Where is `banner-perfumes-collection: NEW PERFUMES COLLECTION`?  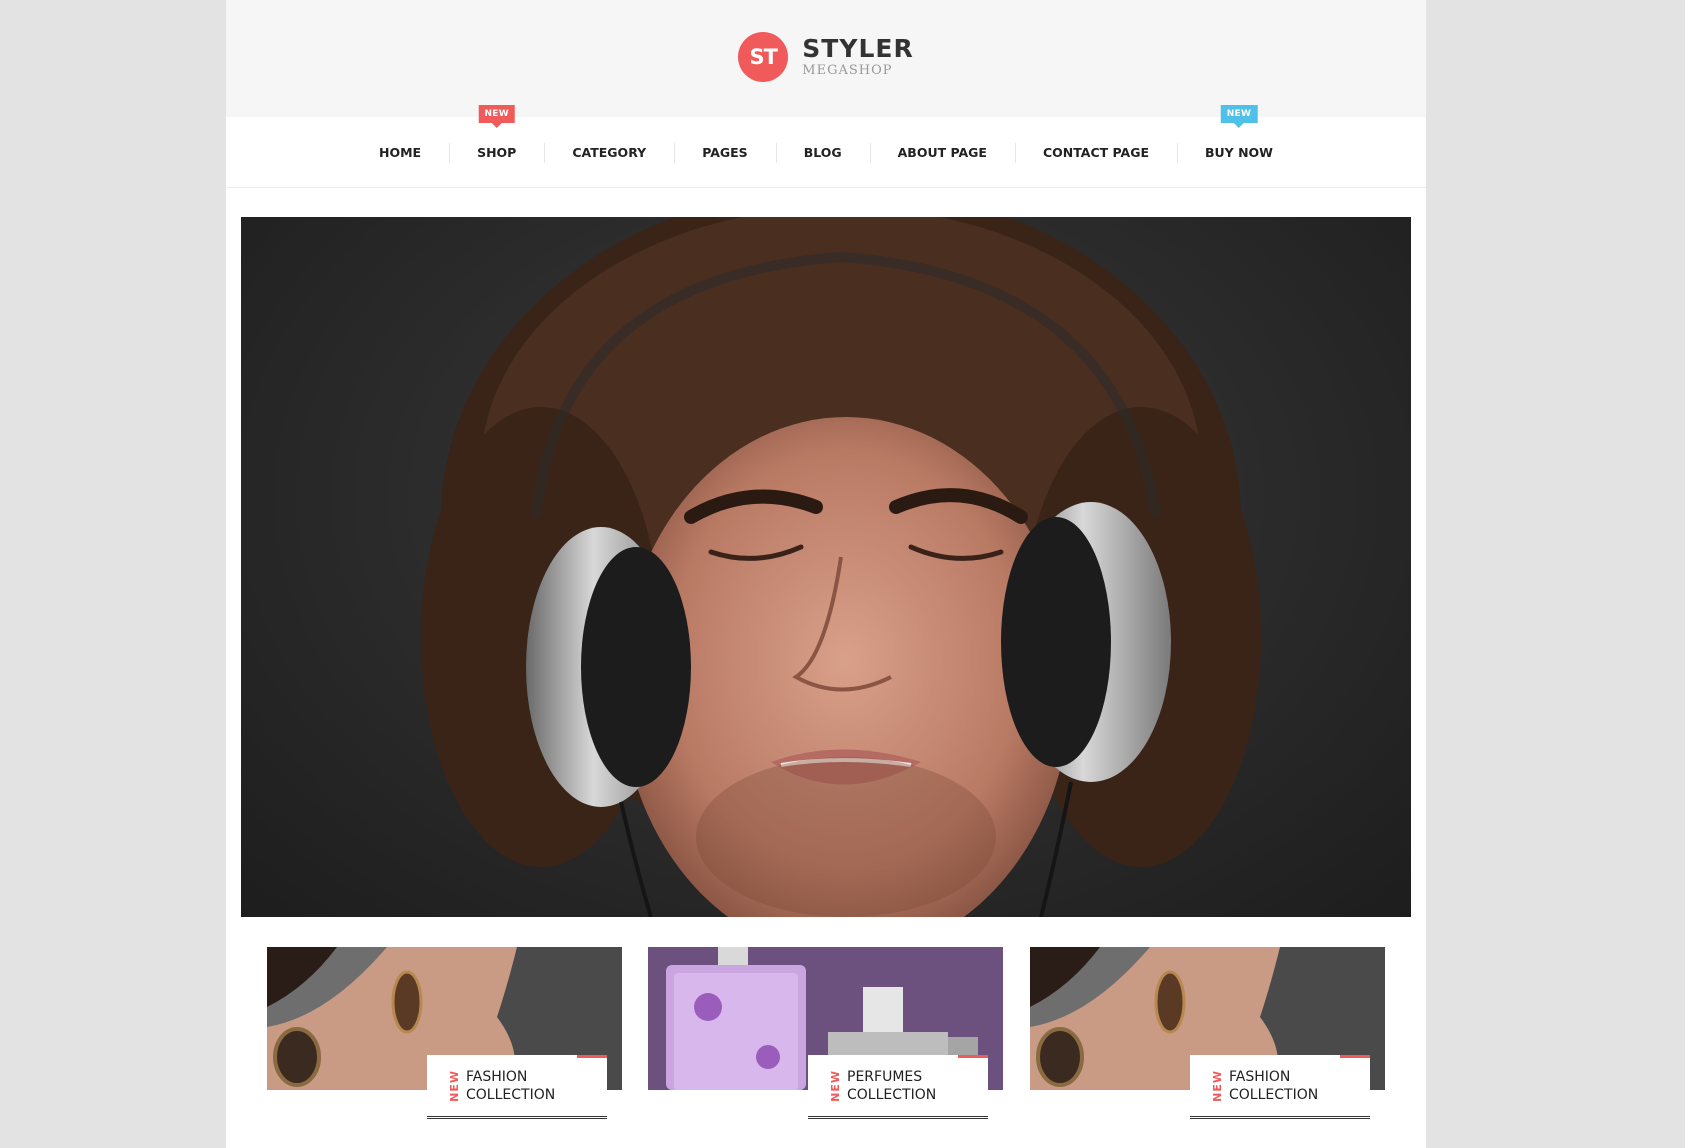
banner-perfumes-collection: NEW PERFUMES COLLECTION is located at coordinates (825, 1033).